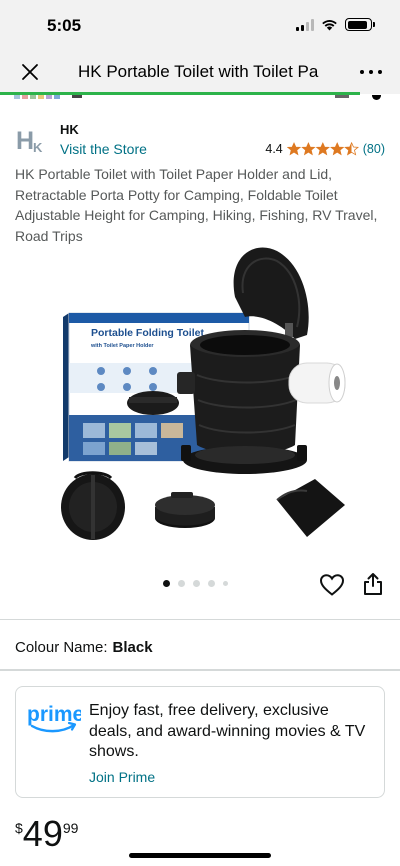  I want to click on close-icon, so click(30, 72).